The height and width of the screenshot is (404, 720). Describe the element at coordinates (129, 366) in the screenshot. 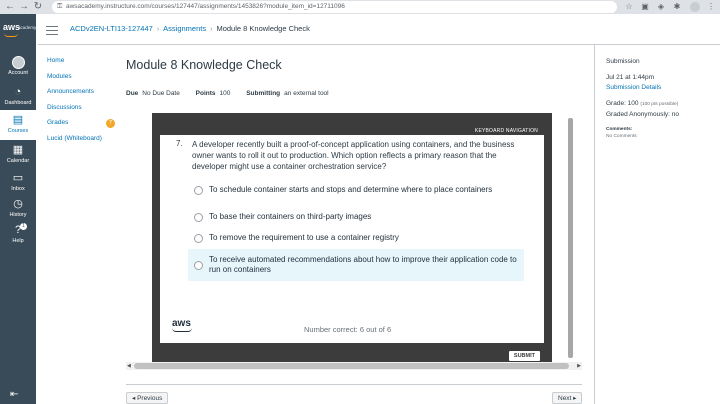

I see `scroll-left-icon: ◀` at that location.